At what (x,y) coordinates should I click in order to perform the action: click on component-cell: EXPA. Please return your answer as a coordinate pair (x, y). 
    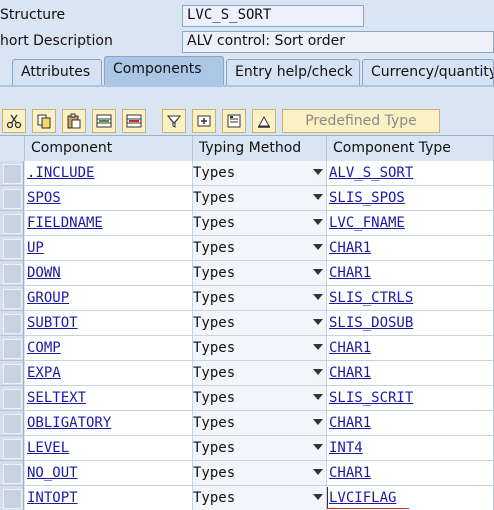
    Looking at the image, I should click on (109, 373).